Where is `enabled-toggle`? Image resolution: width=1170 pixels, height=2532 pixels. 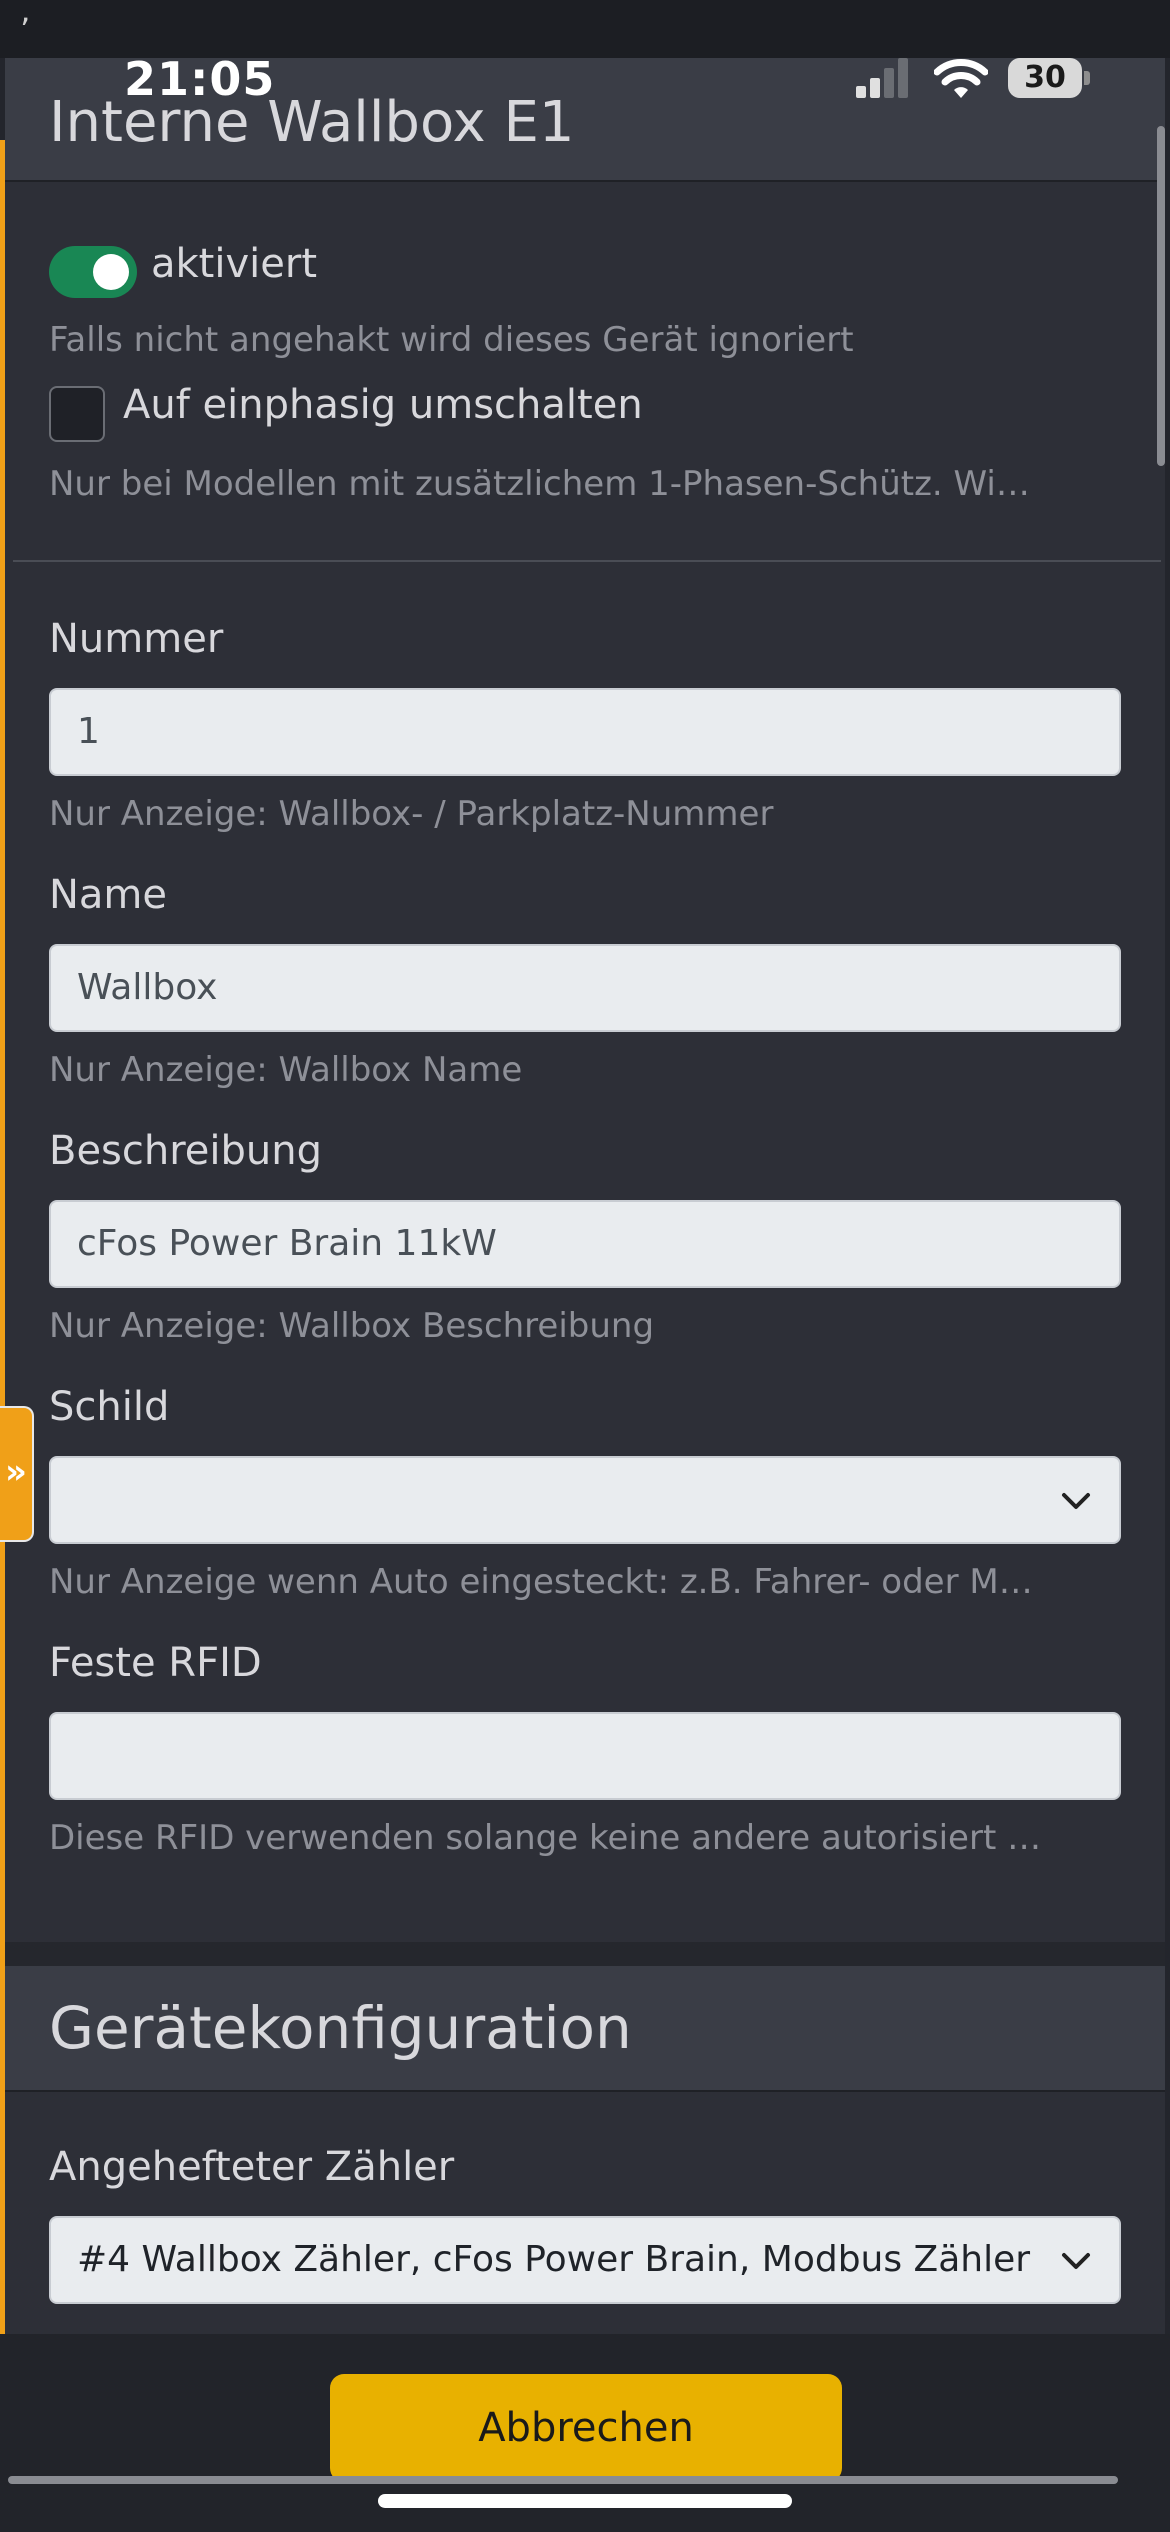 enabled-toggle is located at coordinates (93, 272).